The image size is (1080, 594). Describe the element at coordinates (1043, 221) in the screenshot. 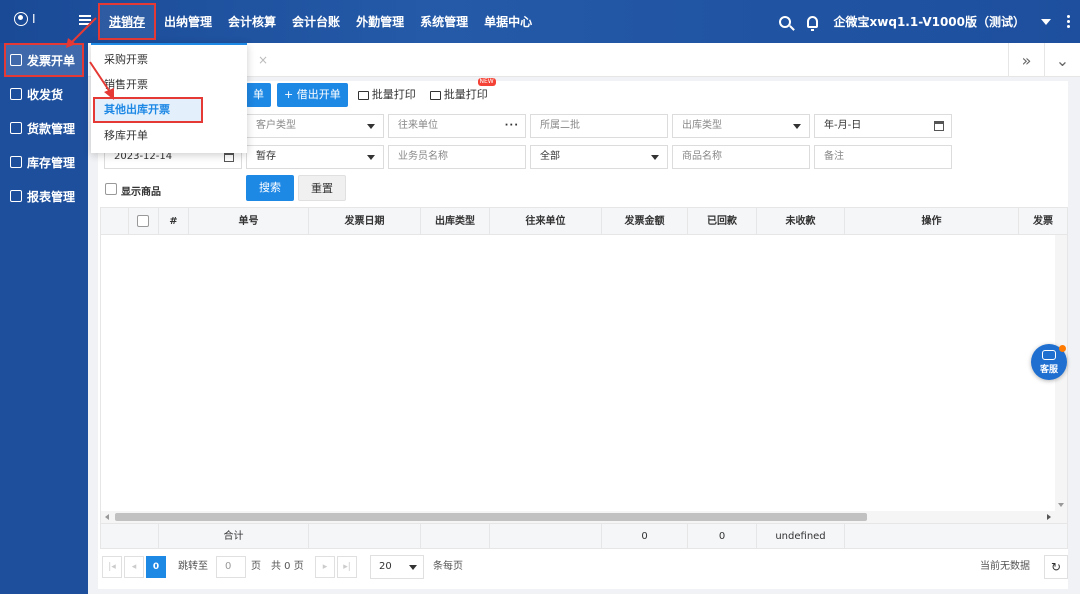

I see `column-invoice: 发票` at that location.